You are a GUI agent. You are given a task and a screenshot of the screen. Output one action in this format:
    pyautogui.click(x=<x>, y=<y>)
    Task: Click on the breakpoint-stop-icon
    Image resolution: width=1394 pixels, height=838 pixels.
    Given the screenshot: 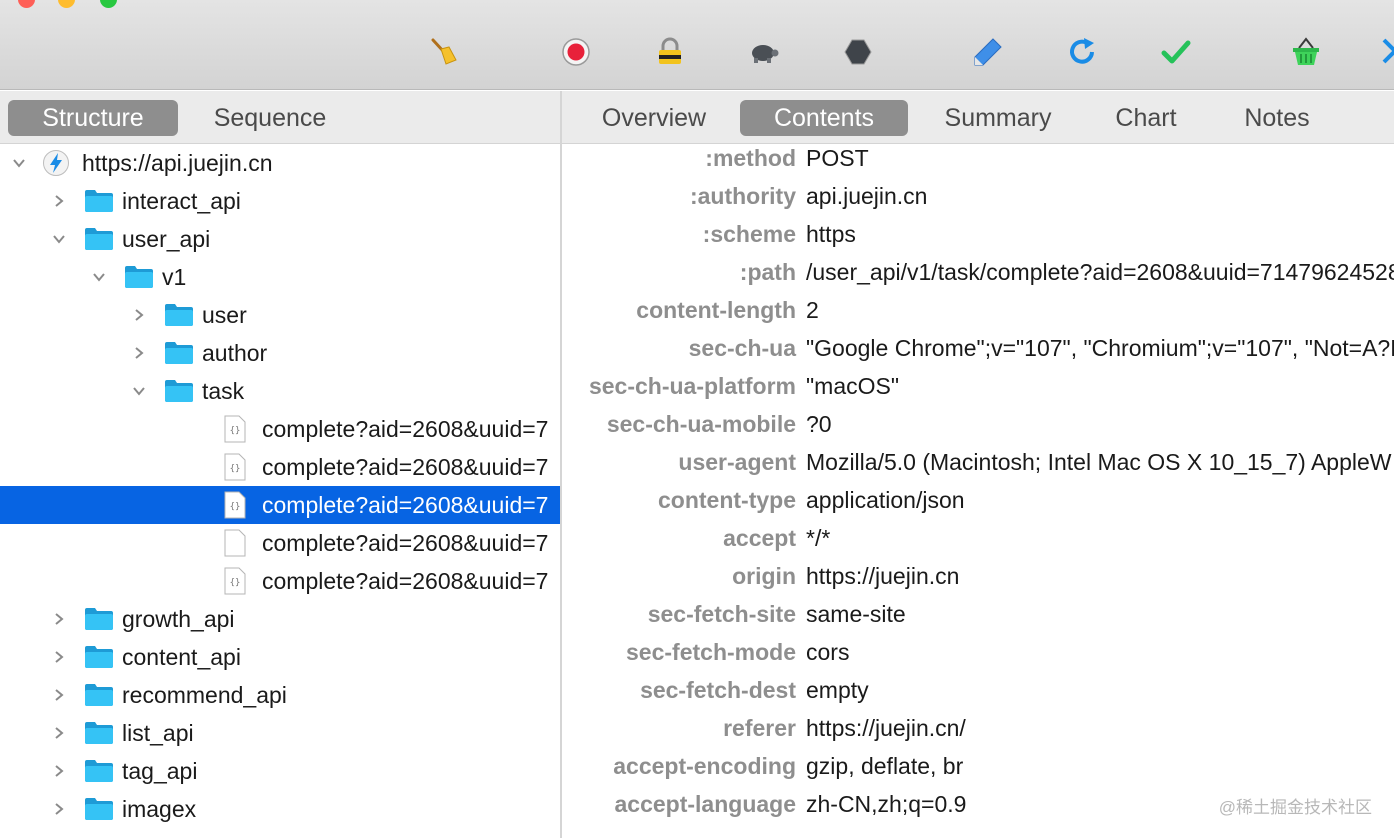 What is the action you would take?
    pyautogui.click(x=858, y=52)
    